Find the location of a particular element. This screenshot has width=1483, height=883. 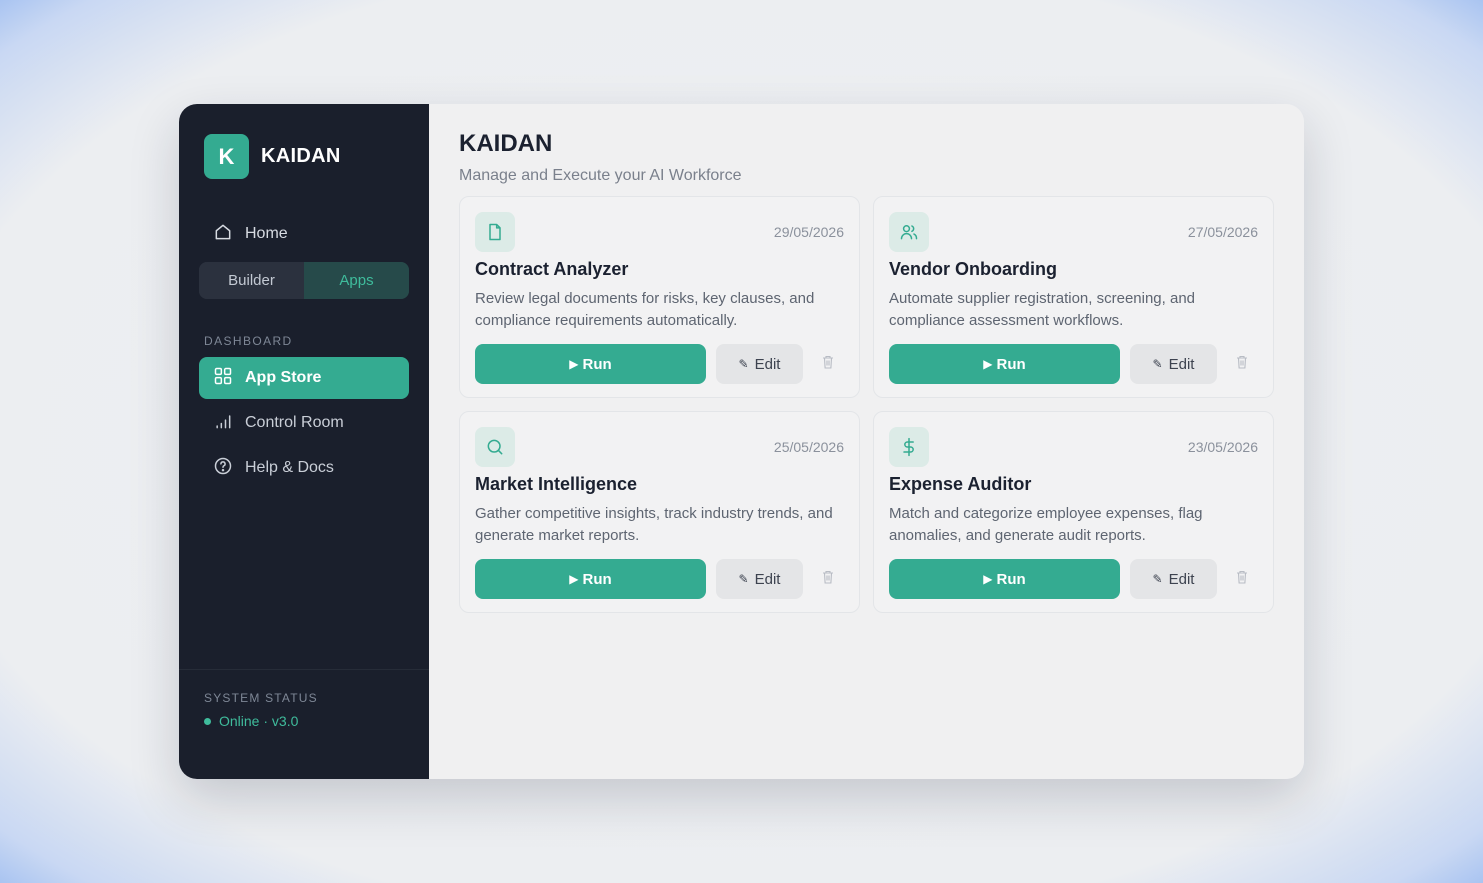

mode-toggle: Builder Apps is located at coordinates (304, 280).